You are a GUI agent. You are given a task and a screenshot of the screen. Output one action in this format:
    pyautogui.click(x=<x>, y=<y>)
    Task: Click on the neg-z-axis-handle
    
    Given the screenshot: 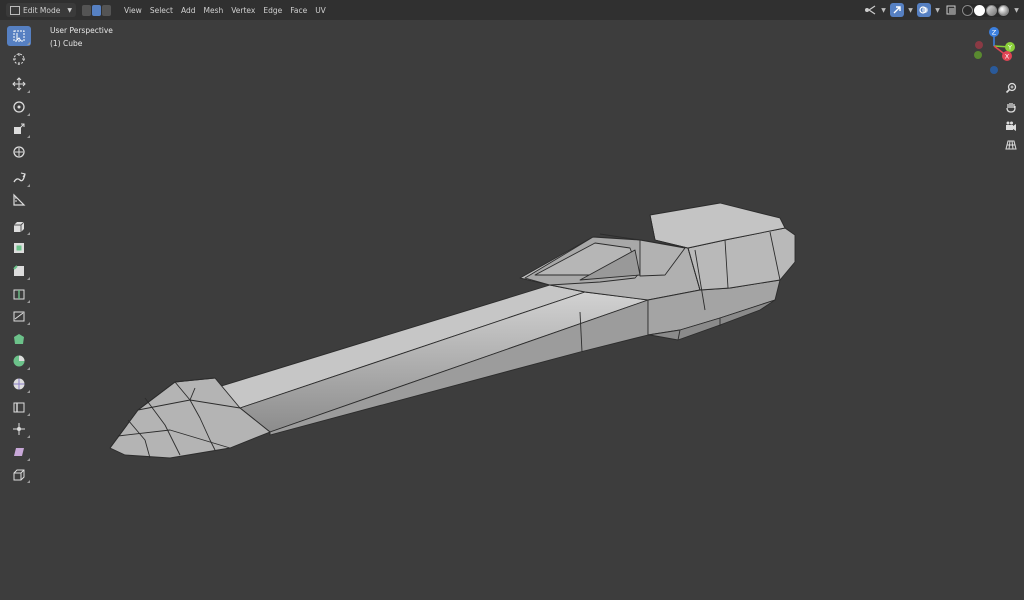 What is the action you would take?
    pyautogui.click(x=994, y=70)
    